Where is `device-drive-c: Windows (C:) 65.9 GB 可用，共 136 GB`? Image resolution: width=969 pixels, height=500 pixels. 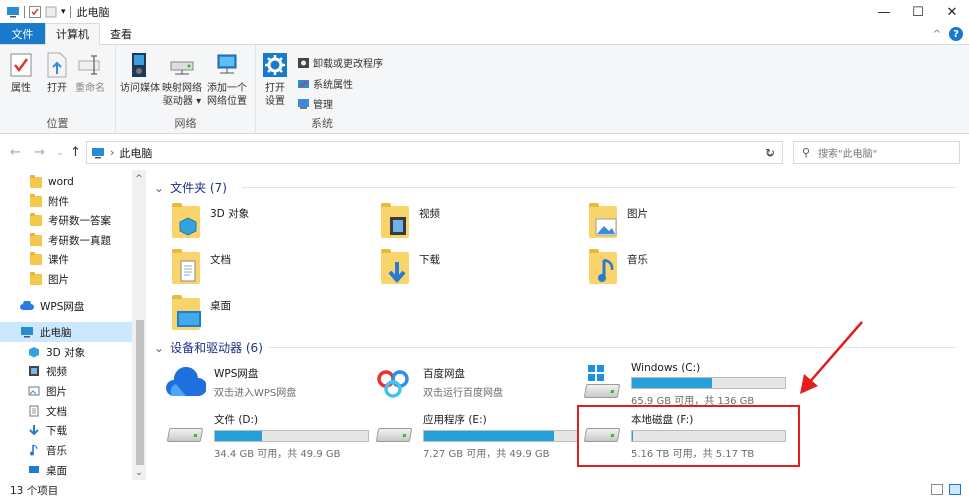 device-drive-c: Windows (C:) 65.9 GB 可用，共 136 GB is located at coordinates (684, 384).